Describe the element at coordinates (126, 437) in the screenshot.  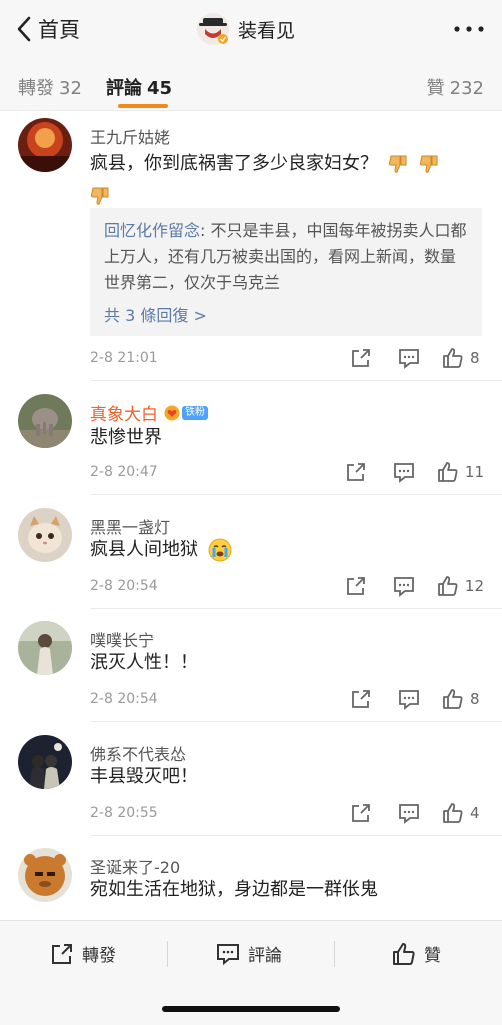
I see `comment-text: 悲惨世界` at that location.